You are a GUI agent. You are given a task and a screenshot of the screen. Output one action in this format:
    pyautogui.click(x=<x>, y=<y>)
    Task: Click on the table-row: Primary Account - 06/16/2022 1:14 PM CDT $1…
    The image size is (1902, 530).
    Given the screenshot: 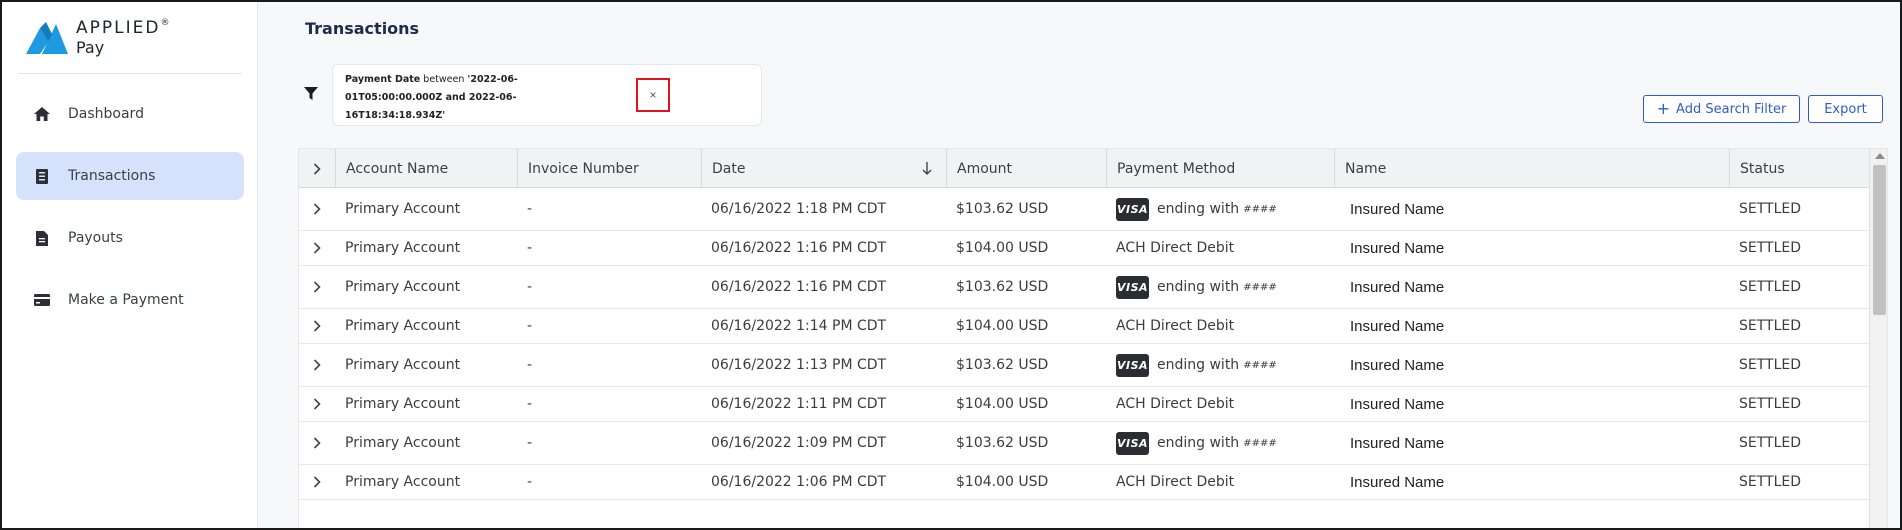 What is the action you would take?
    pyautogui.click(x=1084, y=326)
    